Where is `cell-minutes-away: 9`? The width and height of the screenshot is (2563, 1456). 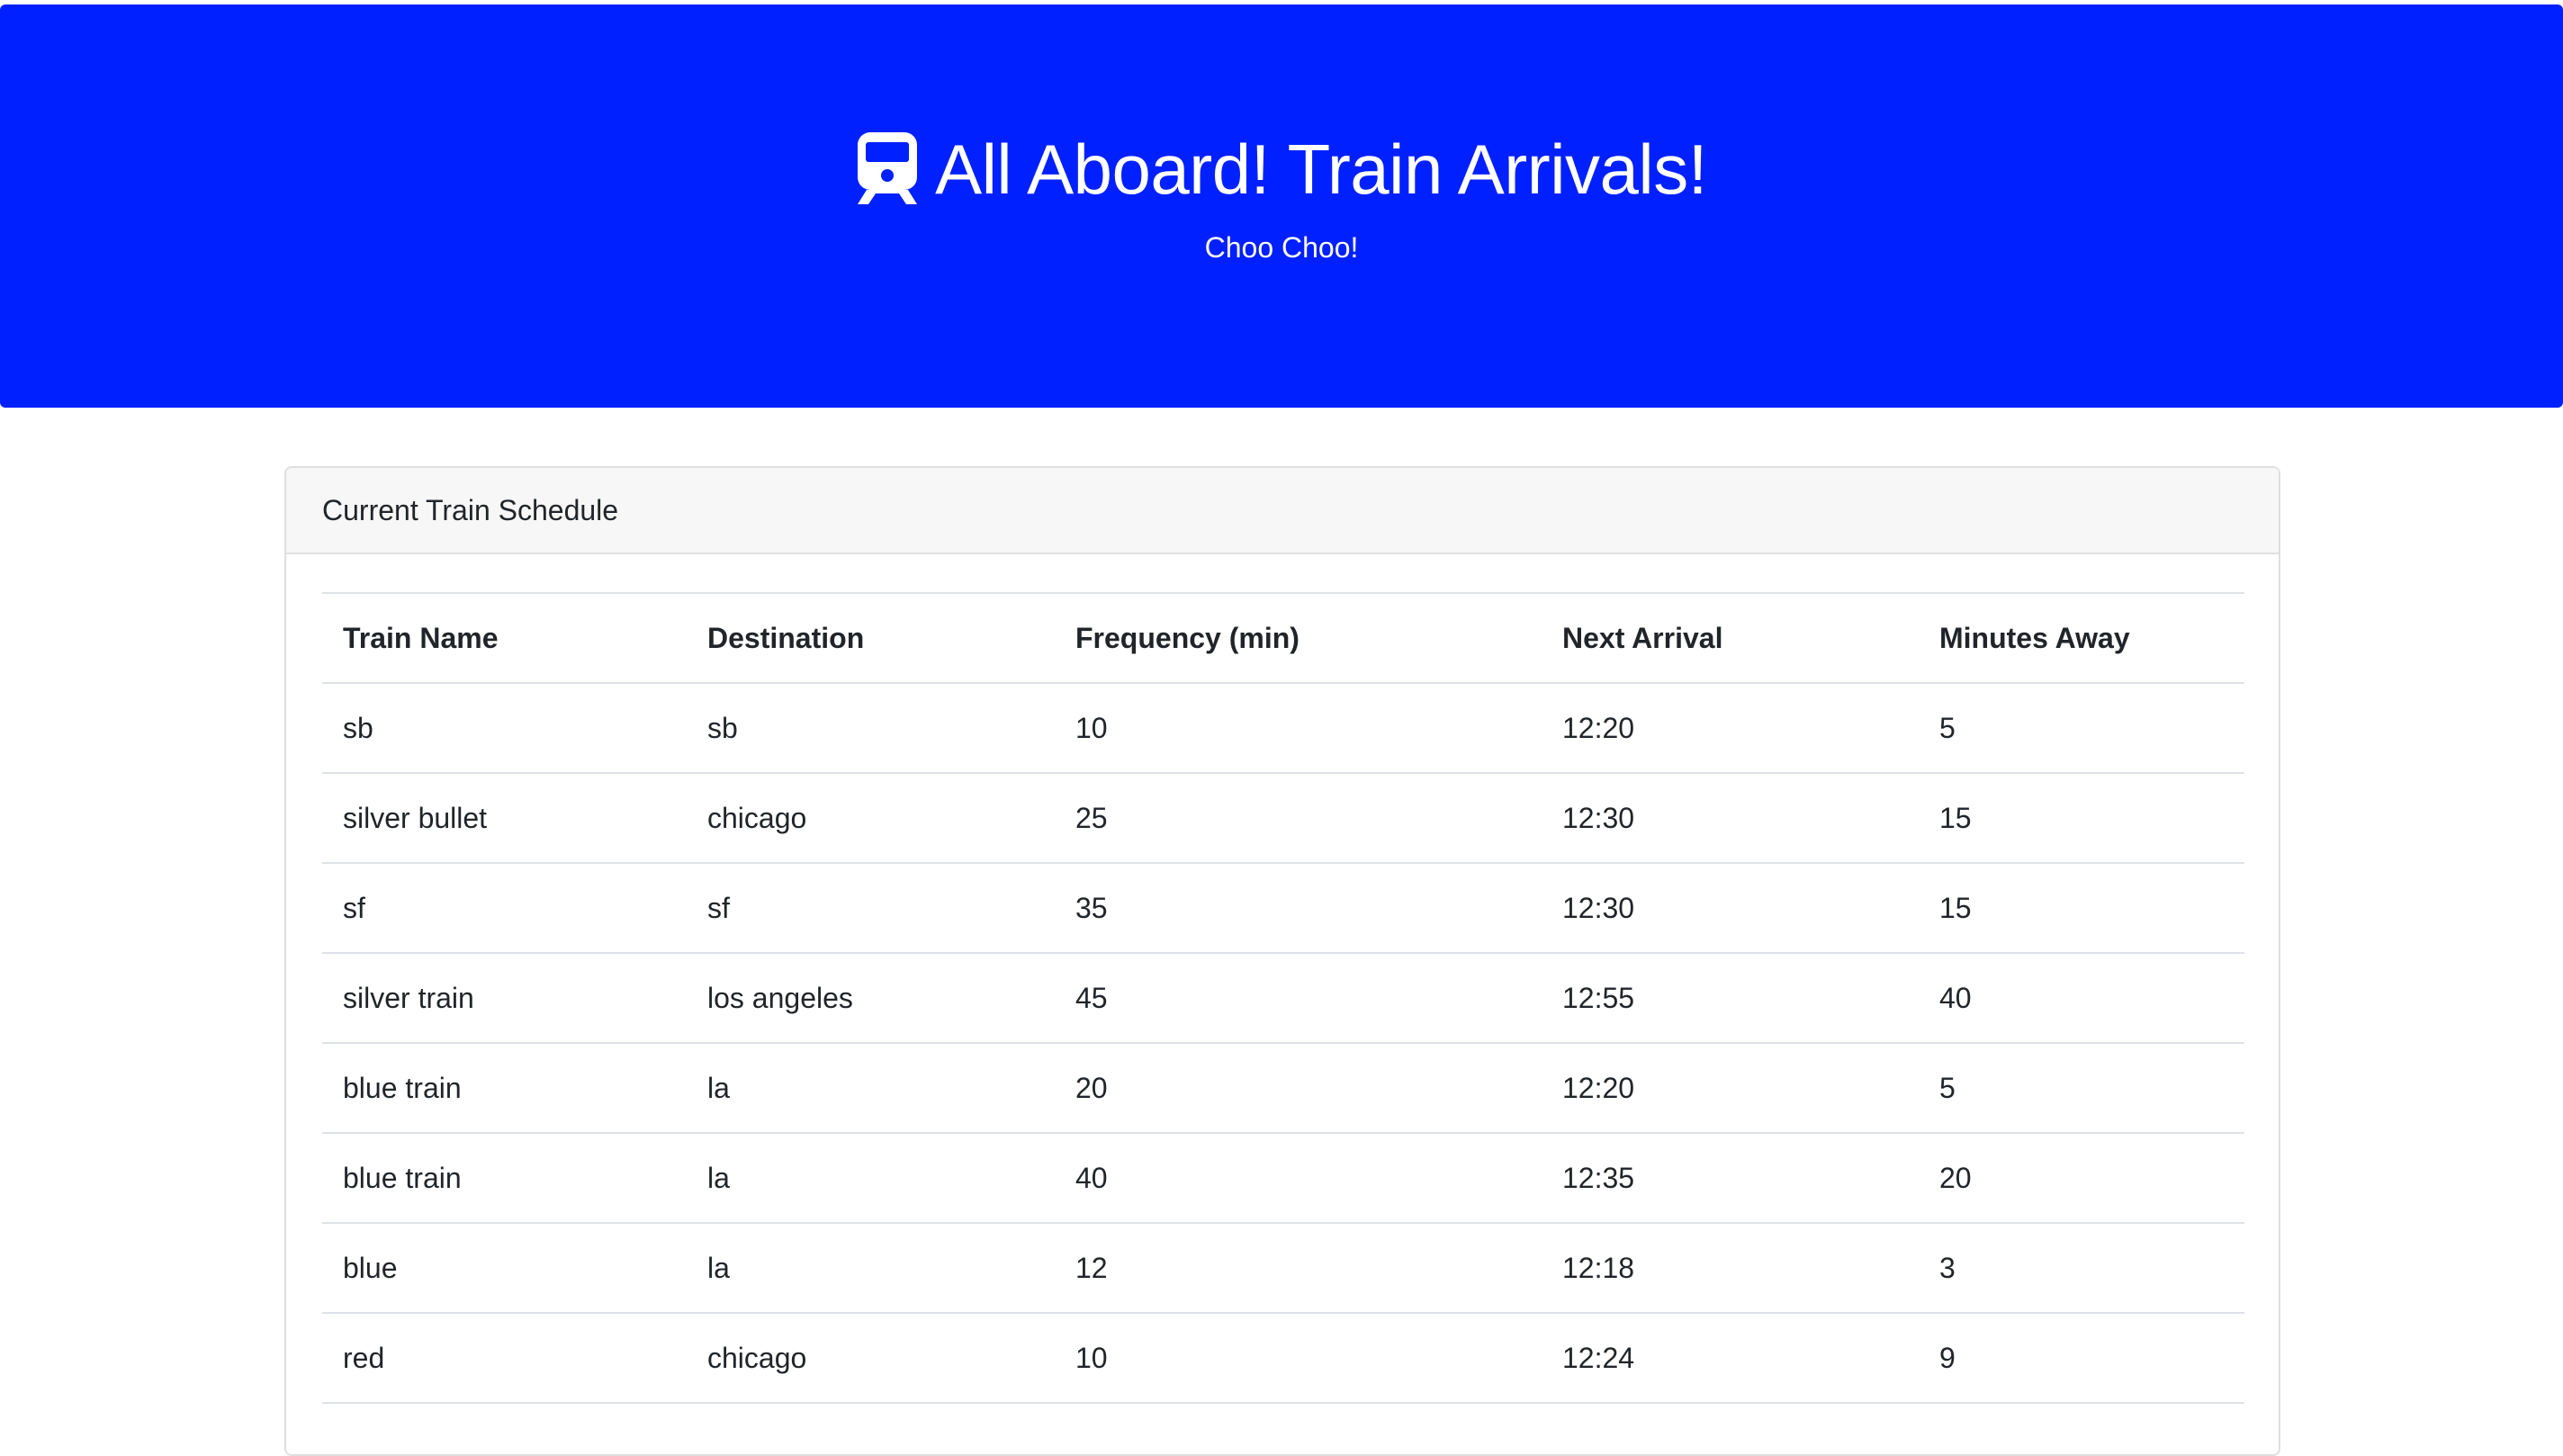 cell-minutes-away: 9 is located at coordinates (2081, 1358).